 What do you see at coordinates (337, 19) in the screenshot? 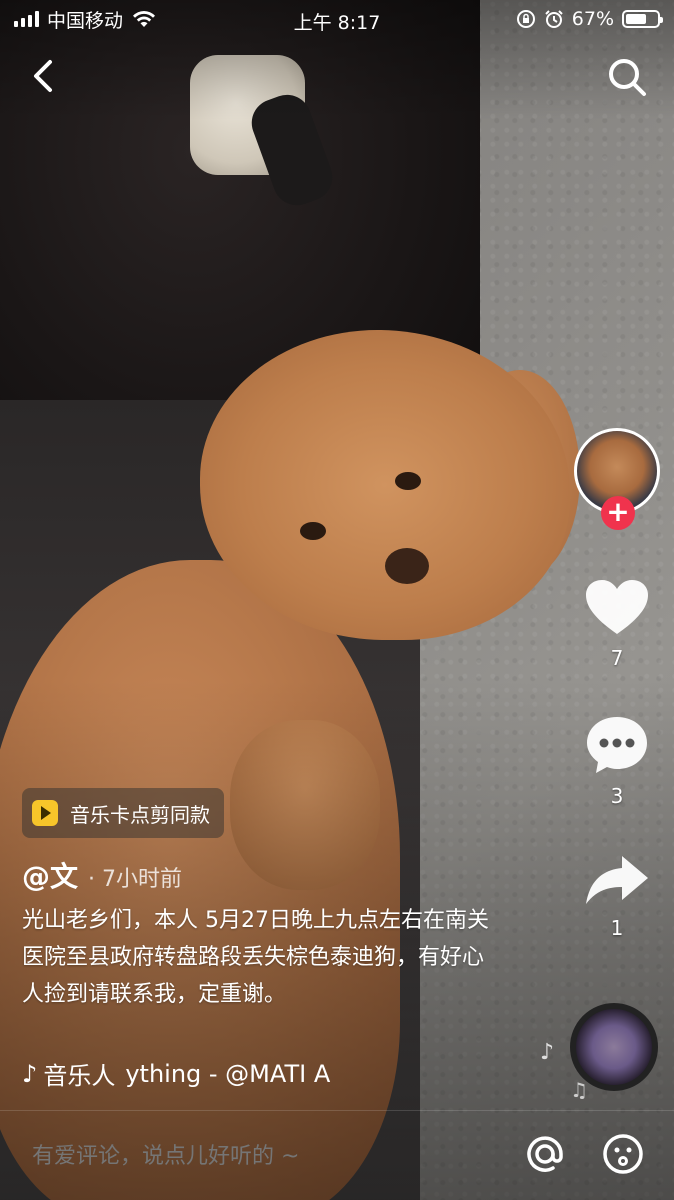
I see `status-bar: 中国移动 上午 8:17 67%` at bounding box center [337, 19].